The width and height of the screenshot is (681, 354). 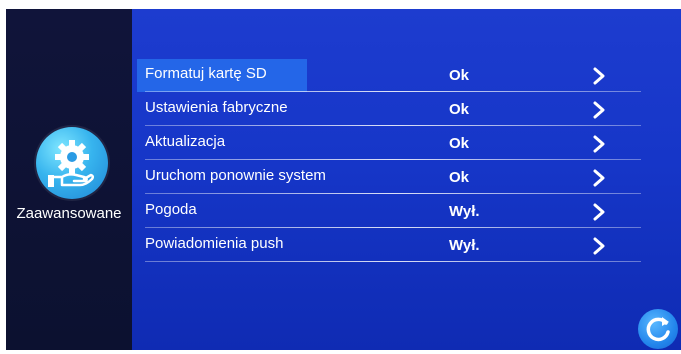 I want to click on refresh-button, so click(x=658, y=329).